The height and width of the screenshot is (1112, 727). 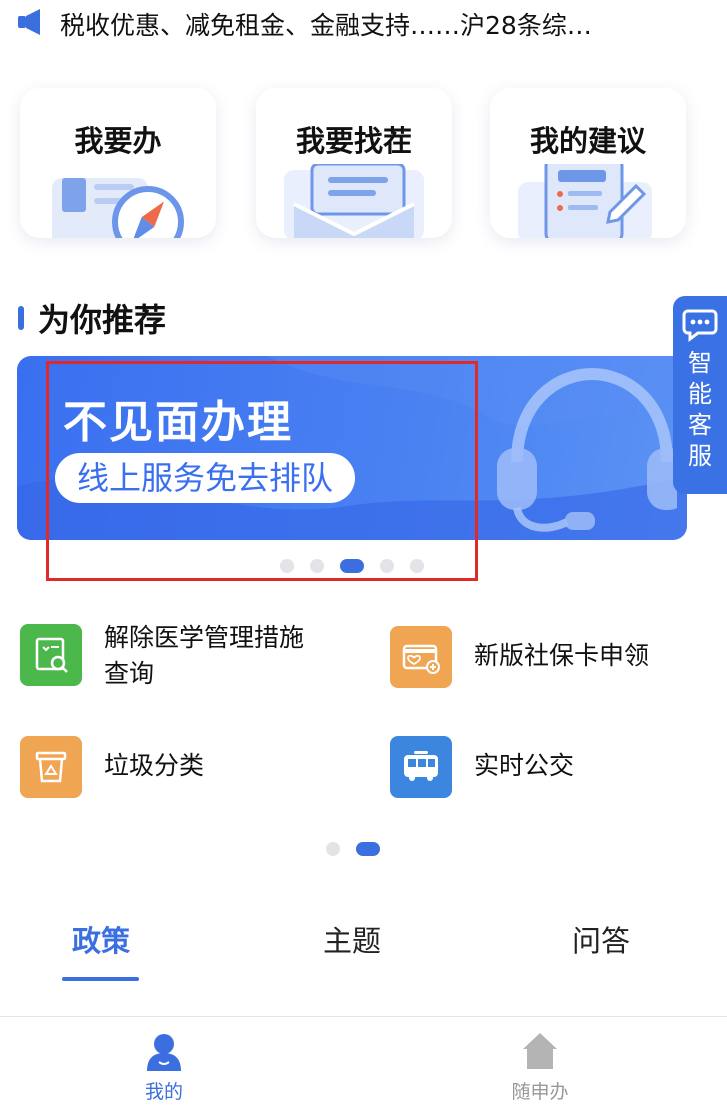 I want to click on nav-suishenban: 随申办, so click(x=540, y=1067).